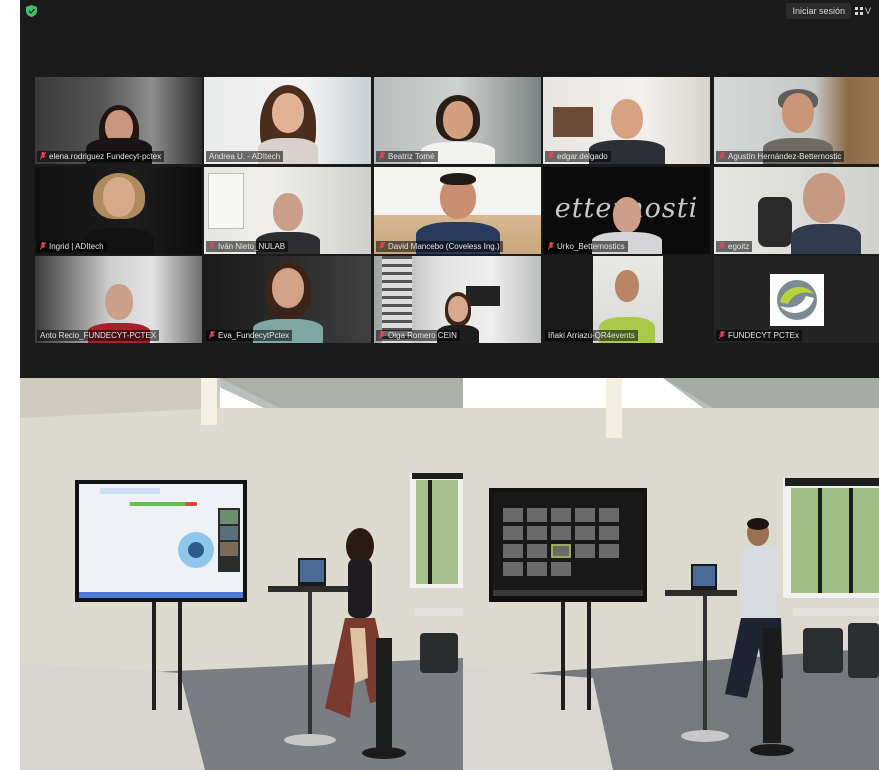  What do you see at coordinates (287, 120) in the screenshot?
I see `participant-tile: Andrea U. - ADItech` at bounding box center [287, 120].